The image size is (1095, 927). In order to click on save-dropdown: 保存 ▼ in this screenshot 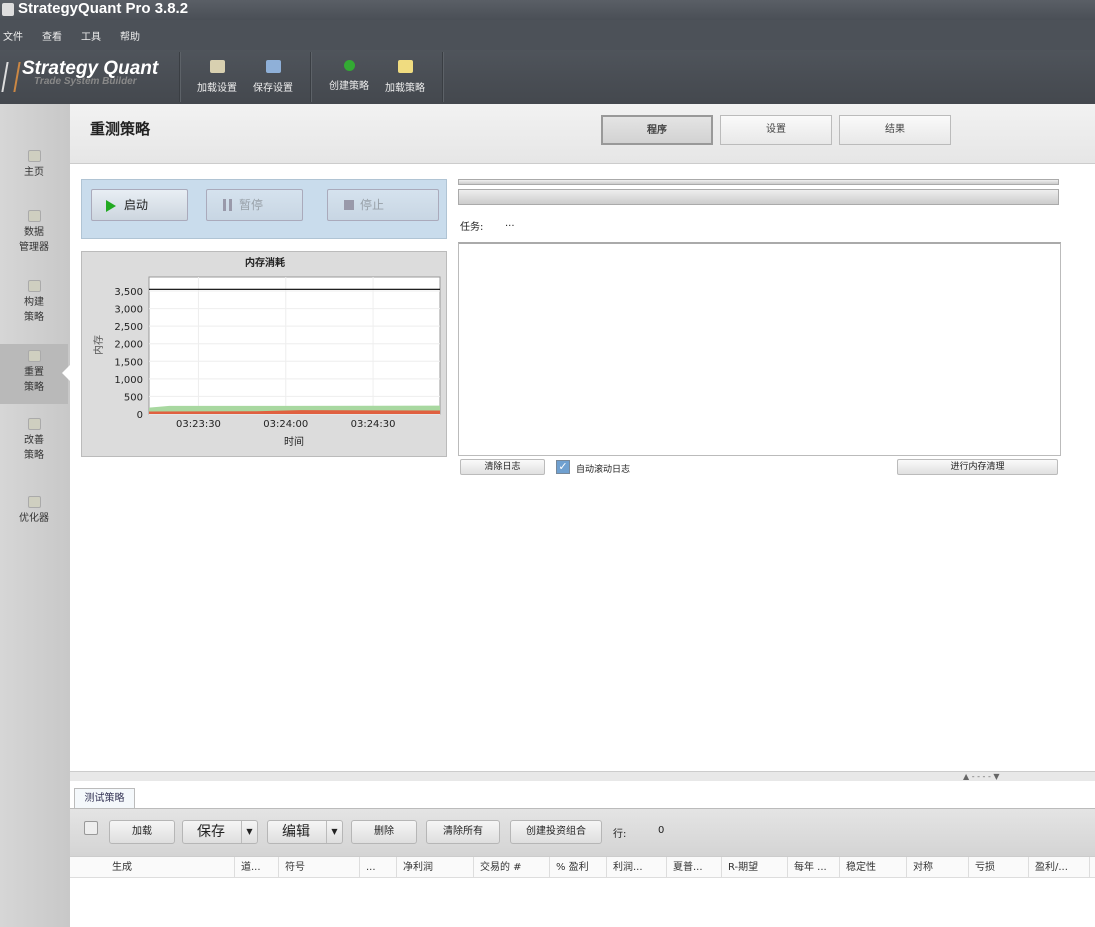, I will do `click(220, 832)`.